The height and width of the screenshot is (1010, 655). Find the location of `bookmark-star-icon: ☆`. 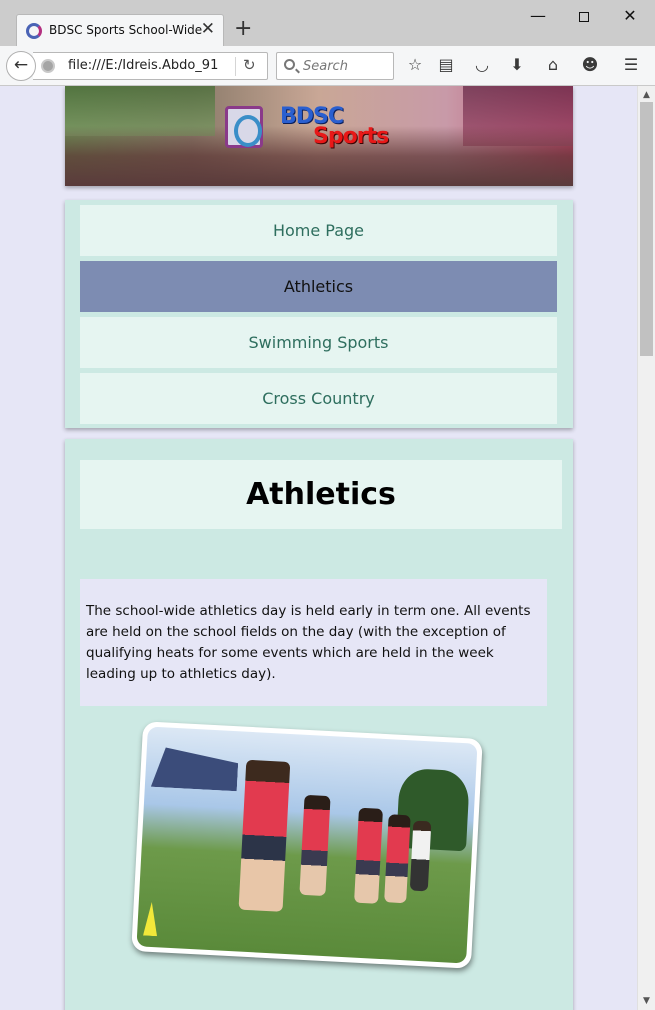

bookmark-star-icon: ☆ is located at coordinates (415, 65).